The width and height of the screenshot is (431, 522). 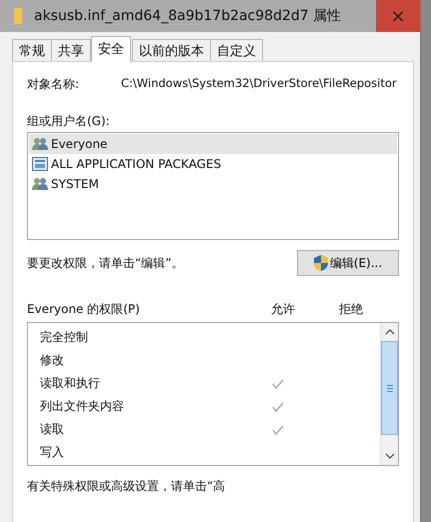 I want to click on window-title: aksusb.inf_amd64_8a9b17b2ac98d2d7 属性, so click(x=188, y=16).